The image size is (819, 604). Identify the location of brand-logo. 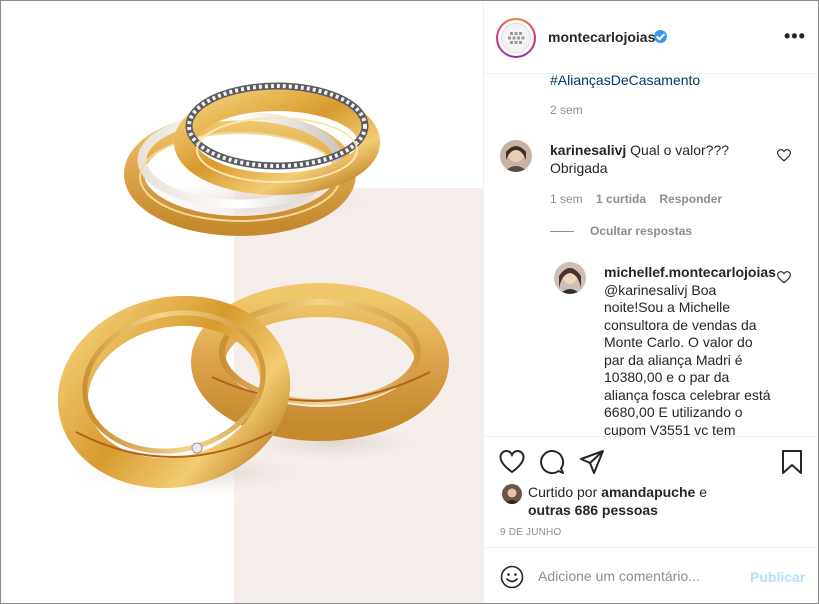
(516, 38).